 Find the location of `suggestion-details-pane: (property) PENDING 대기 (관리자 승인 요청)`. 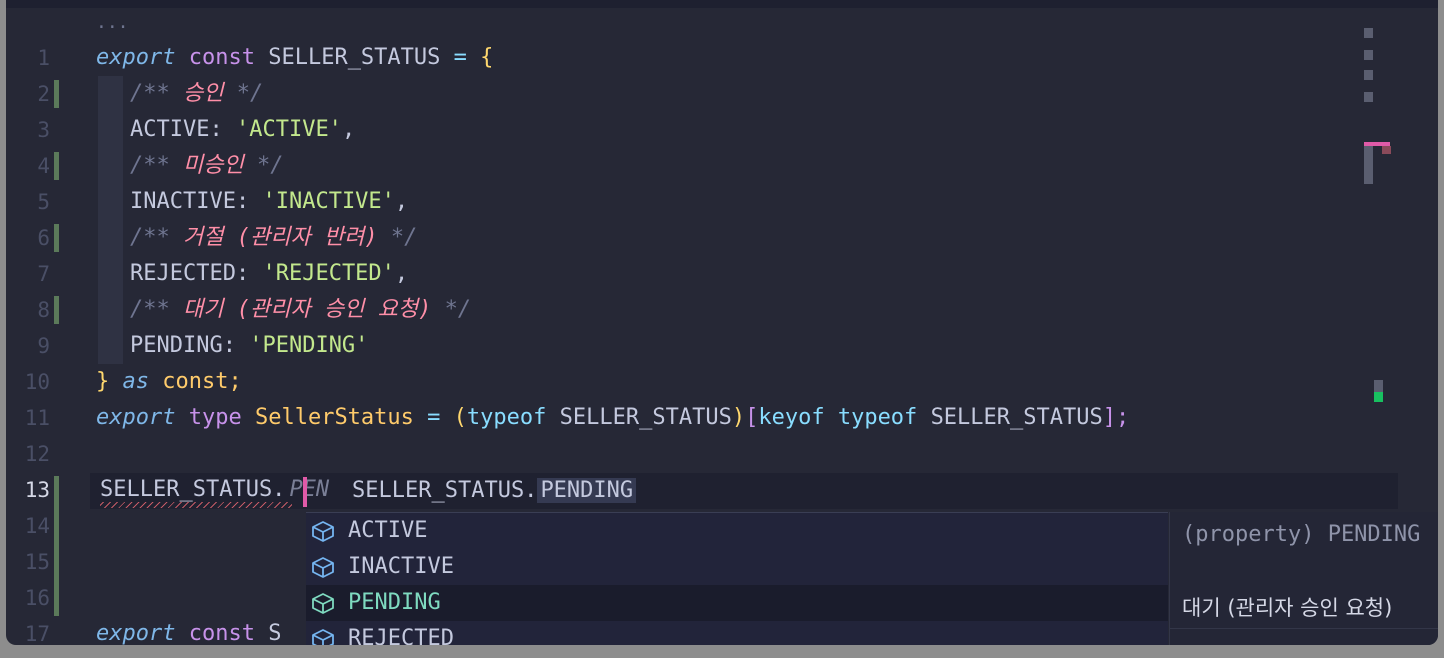

suggestion-details-pane: (property) PENDING 대기 (관리자 승인 요청) is located at coordinates (1303, 578).